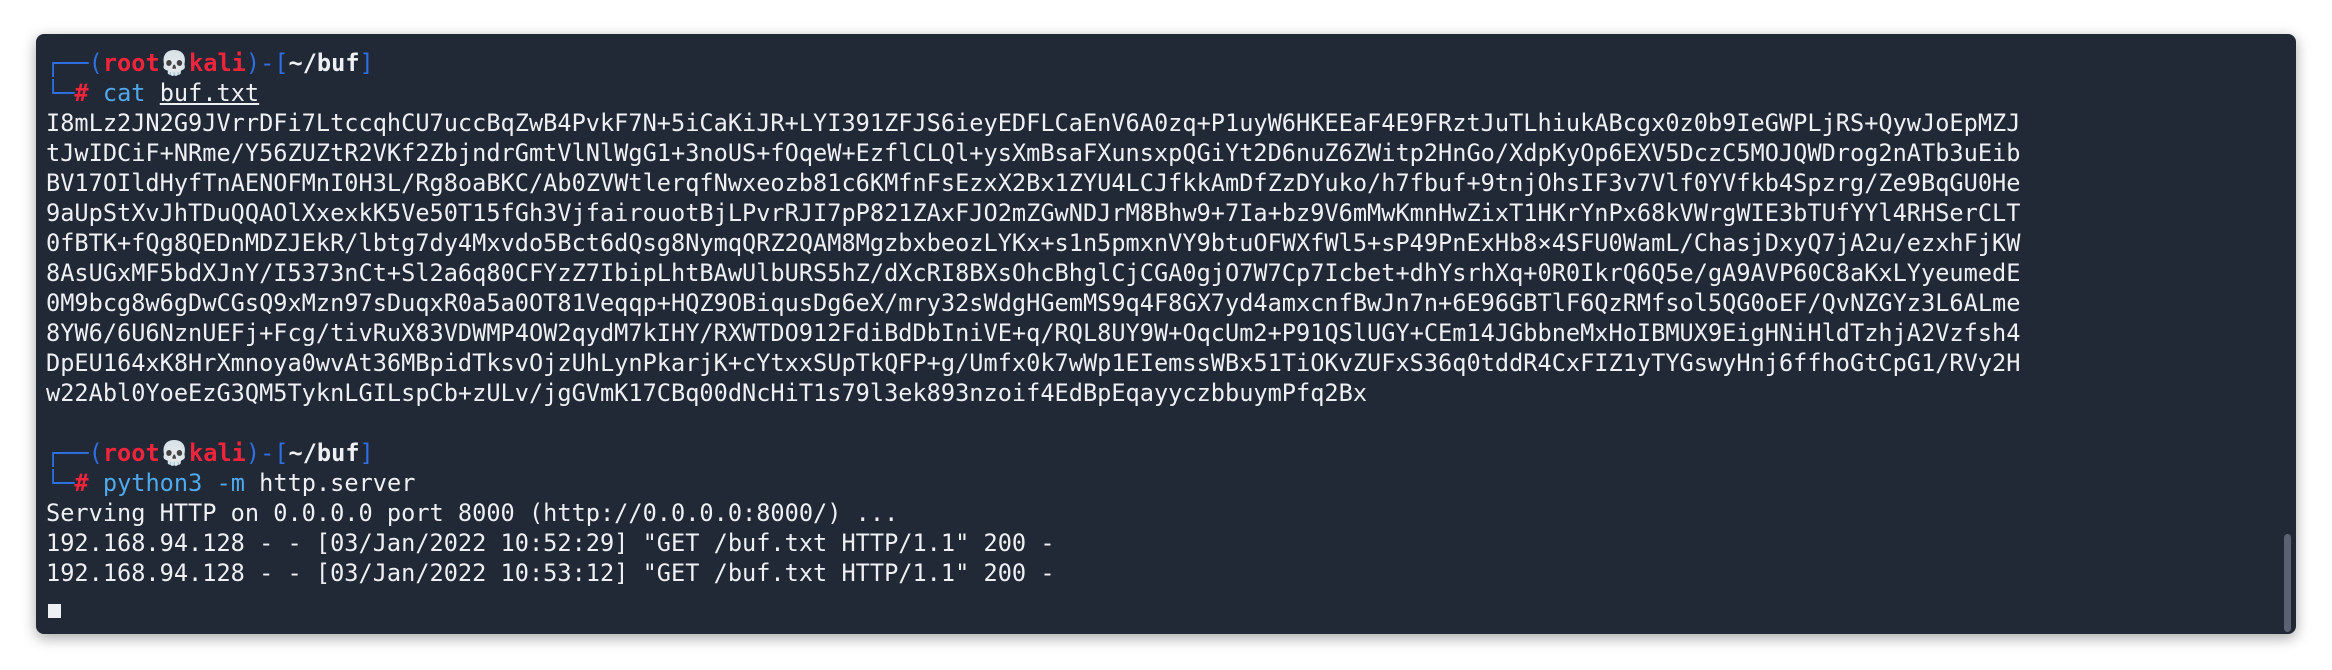  I want to click on prompt-line-1: ┌──(root💀kali)-[~/buf], so click(1156, 63).